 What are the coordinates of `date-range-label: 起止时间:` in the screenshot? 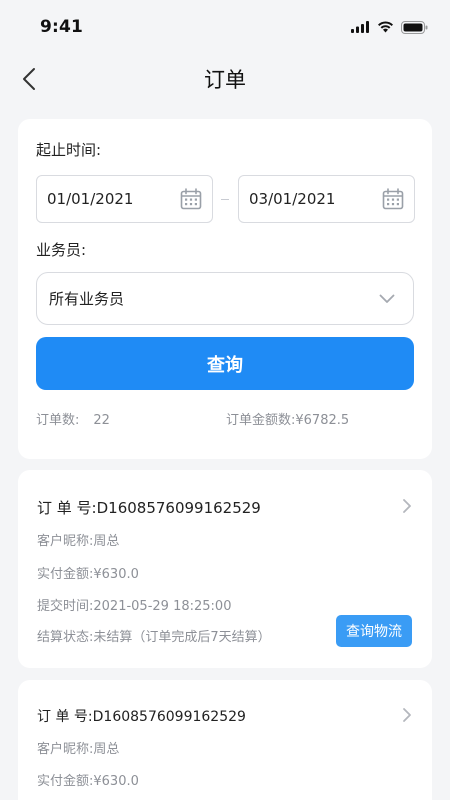 It's located at (69, 150).